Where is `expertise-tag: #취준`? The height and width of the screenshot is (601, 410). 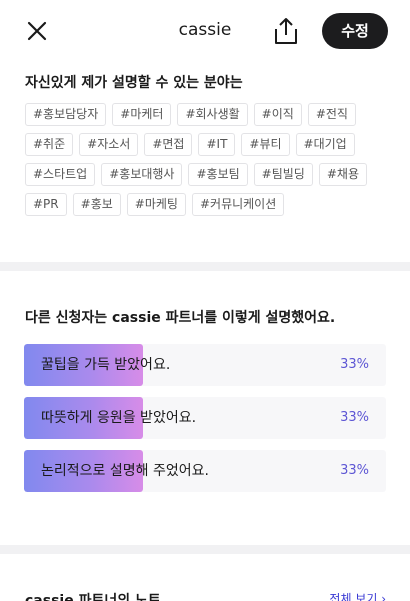
expertise-tag: #취준 is located at coordinates (49, 144).